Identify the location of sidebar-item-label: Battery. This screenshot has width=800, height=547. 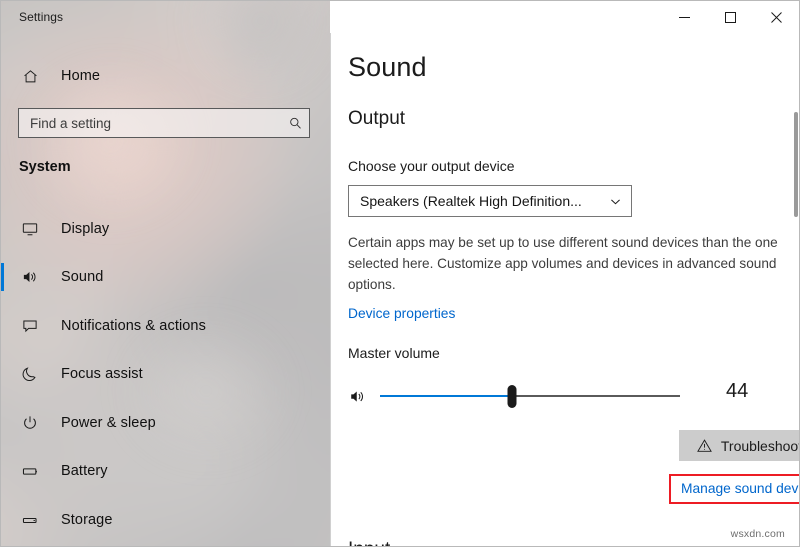
(84, 471).